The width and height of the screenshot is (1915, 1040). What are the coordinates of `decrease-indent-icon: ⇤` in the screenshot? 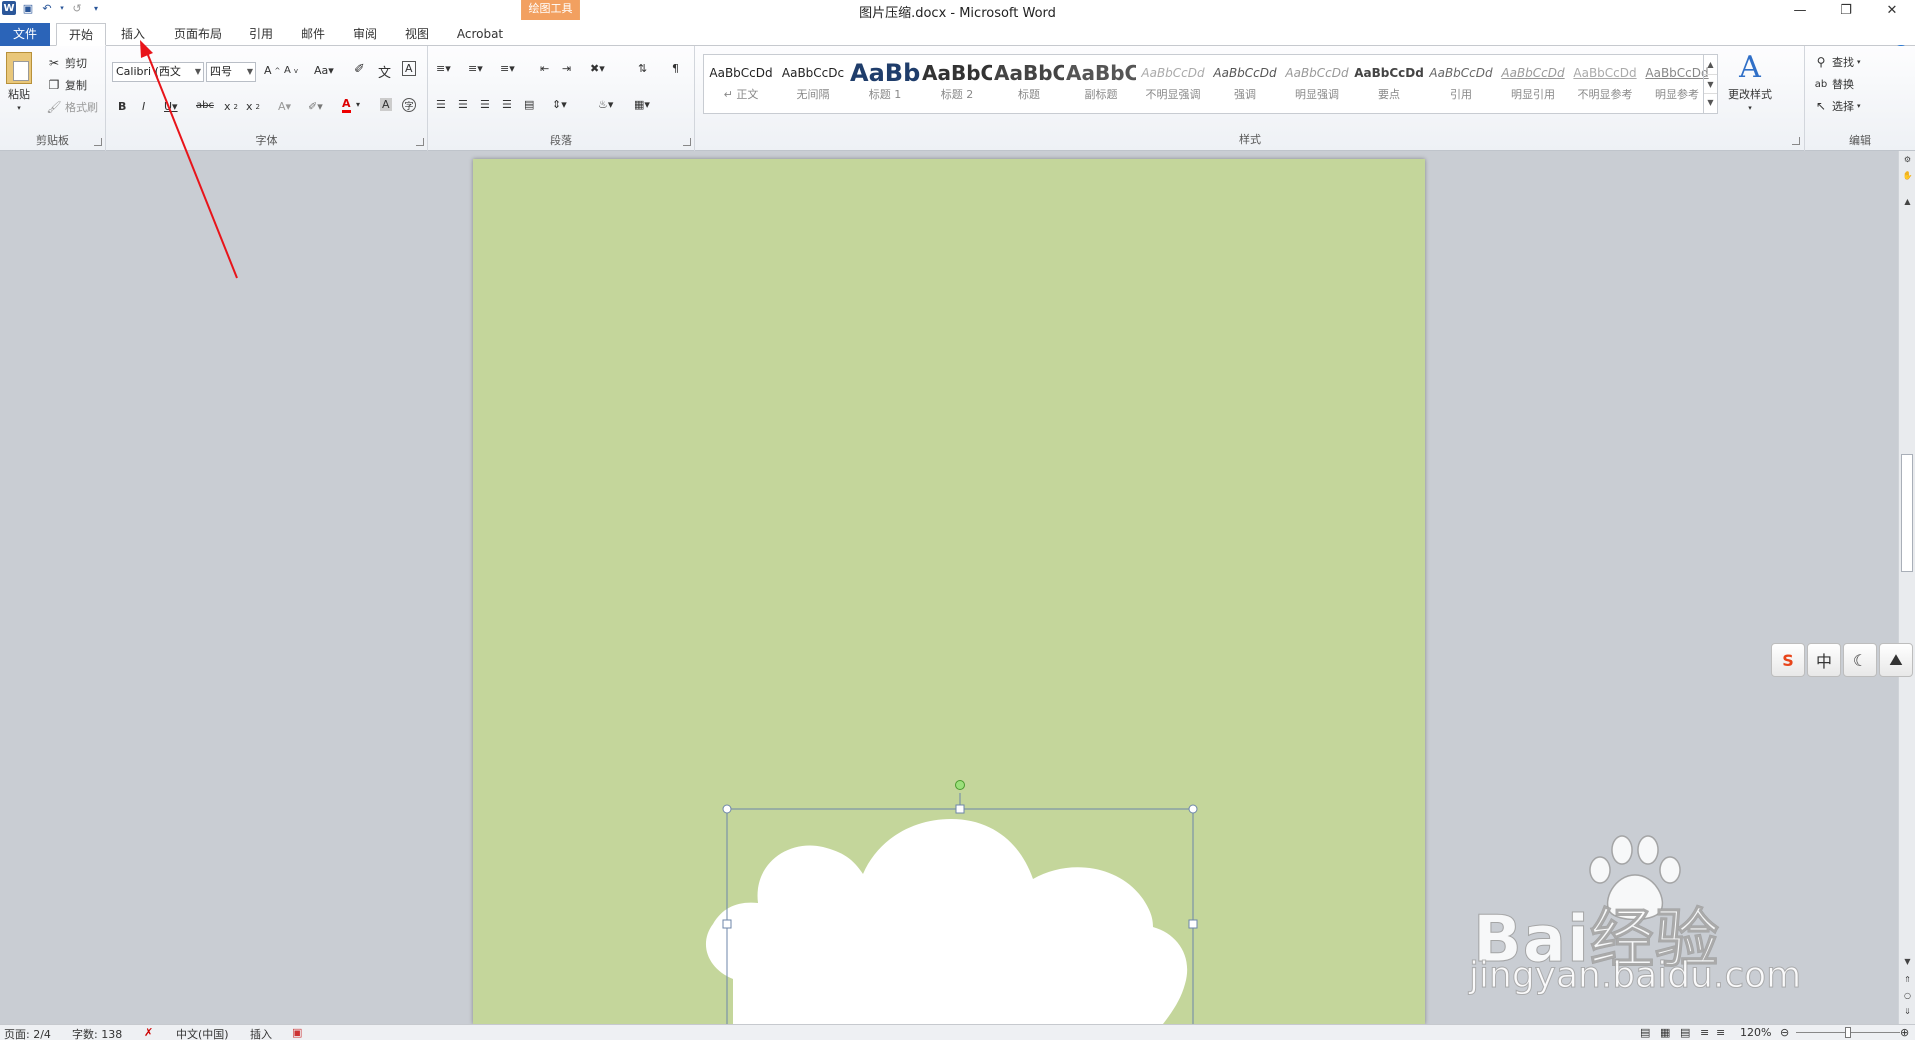 It's located at (544, 68).